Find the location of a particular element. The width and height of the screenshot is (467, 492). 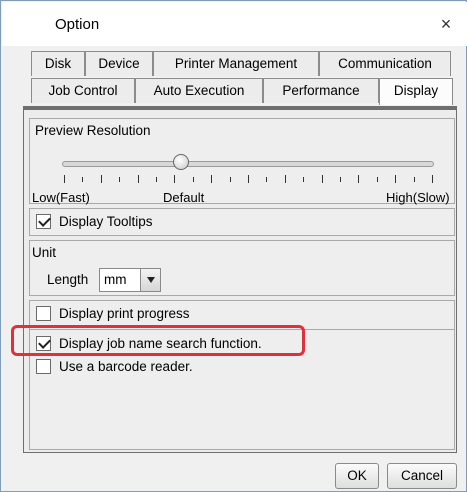

length-label: Length is located at coordinates (68, 279).